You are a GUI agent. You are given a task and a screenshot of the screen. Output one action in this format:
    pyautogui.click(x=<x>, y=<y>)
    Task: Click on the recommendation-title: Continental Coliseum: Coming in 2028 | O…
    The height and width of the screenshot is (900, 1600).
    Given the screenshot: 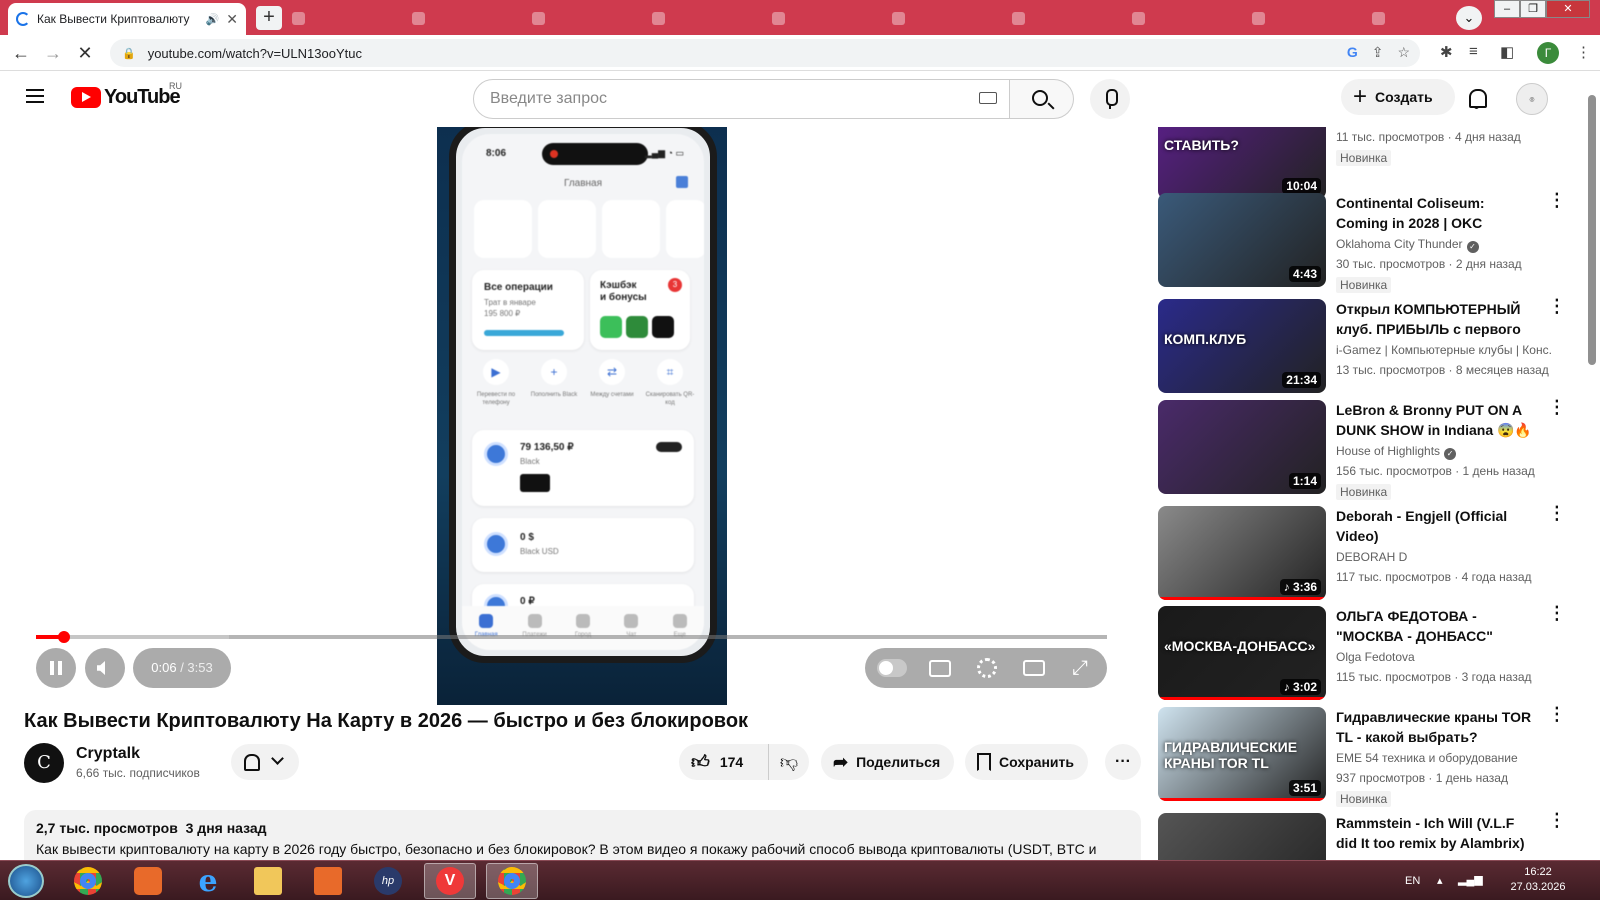 What is the action you would take?
    pyautogui.click(x=1434, y=213)
    